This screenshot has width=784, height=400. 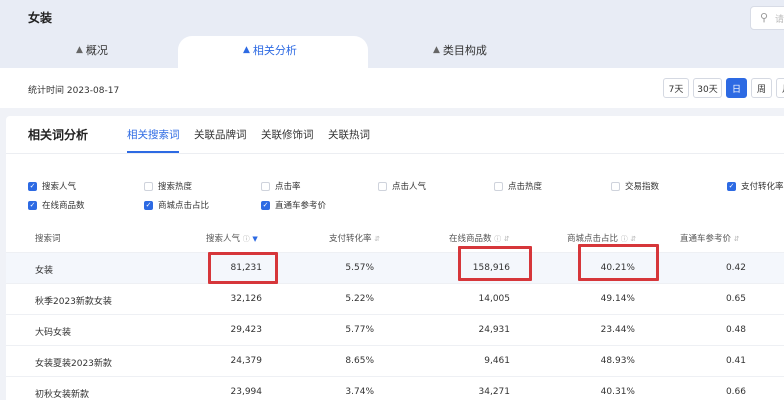 I want to click on cell-ztc-price: 0.66, so click(x=735, y=392).